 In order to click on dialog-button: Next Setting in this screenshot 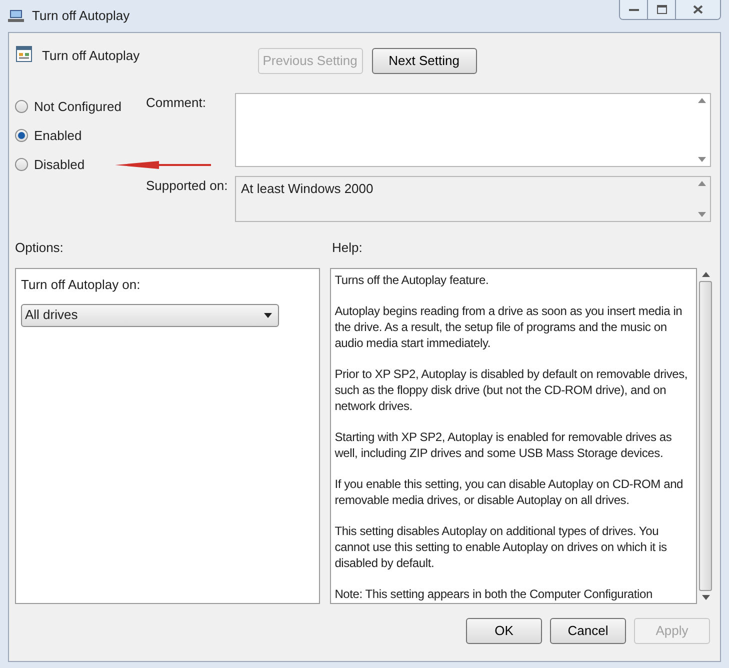, I will do `click(424, 61)`.